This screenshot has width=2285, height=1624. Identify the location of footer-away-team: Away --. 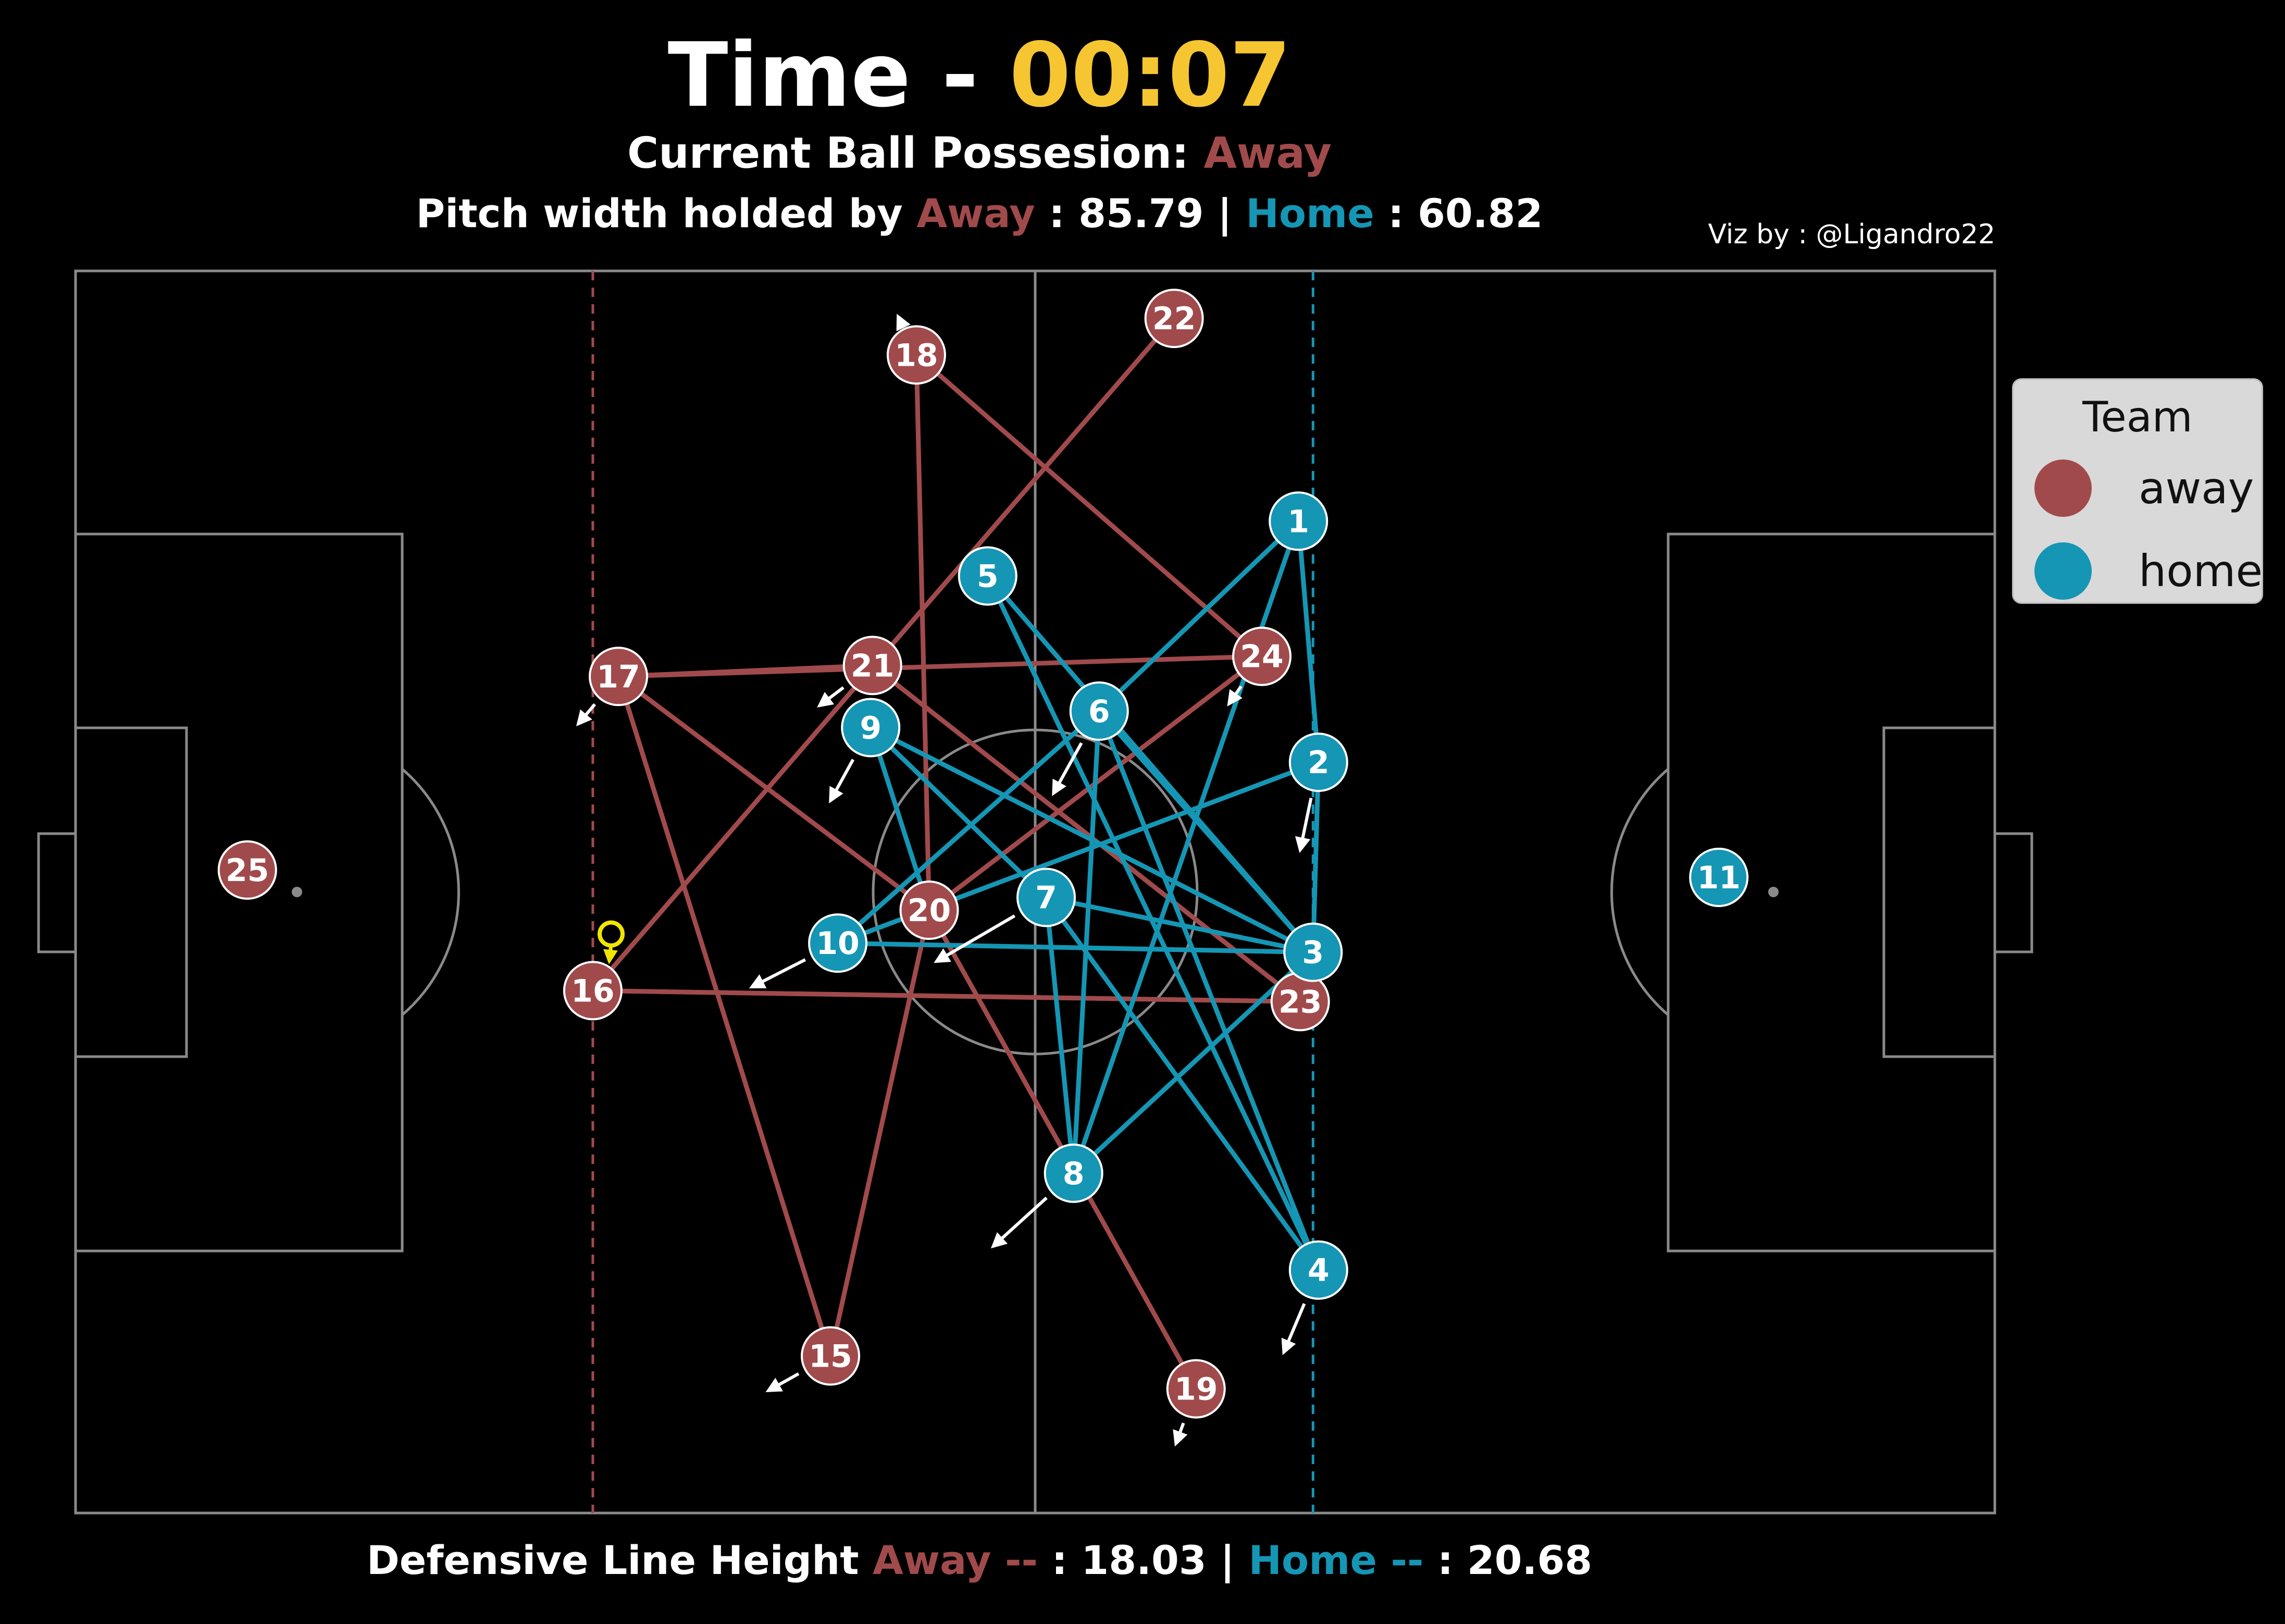
(955, 1560).